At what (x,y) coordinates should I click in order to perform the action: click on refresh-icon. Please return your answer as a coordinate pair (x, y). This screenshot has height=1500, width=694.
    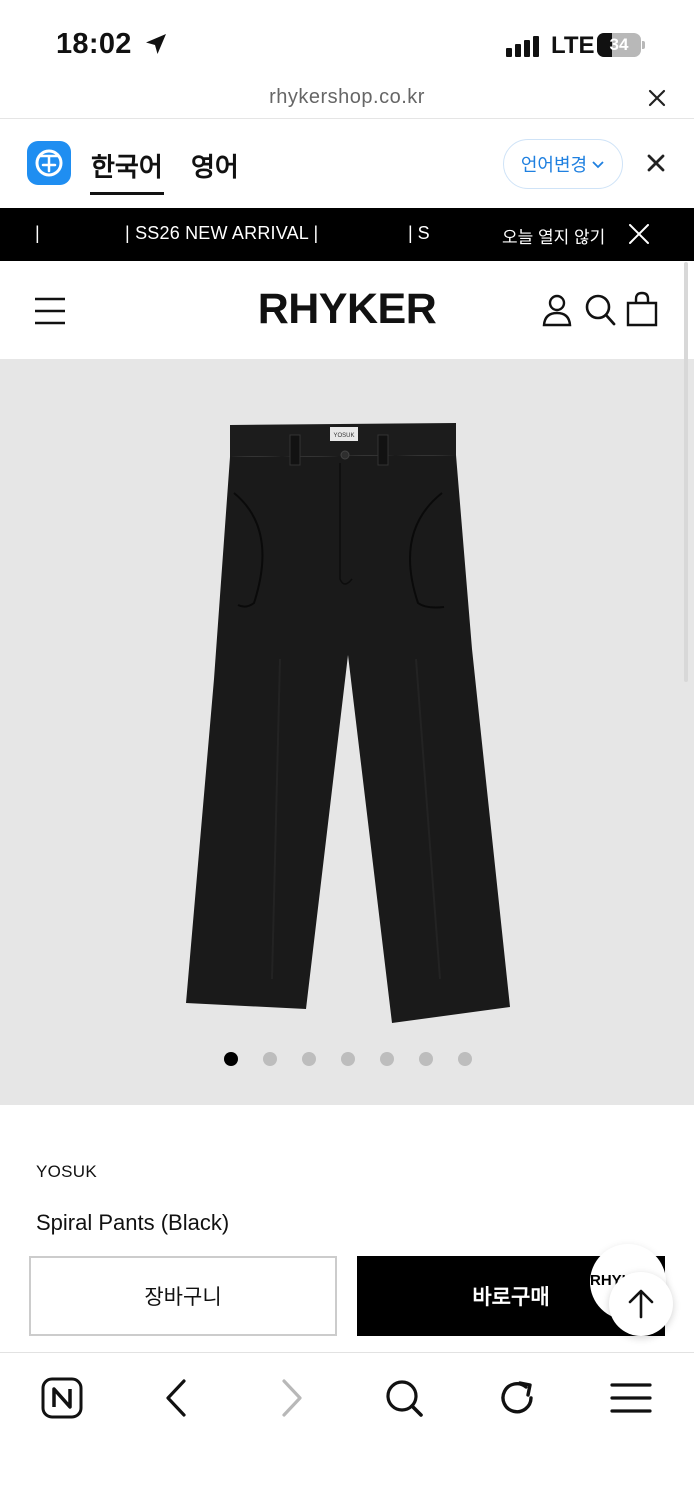
    Looking at the image, I should click on (518, 1398).